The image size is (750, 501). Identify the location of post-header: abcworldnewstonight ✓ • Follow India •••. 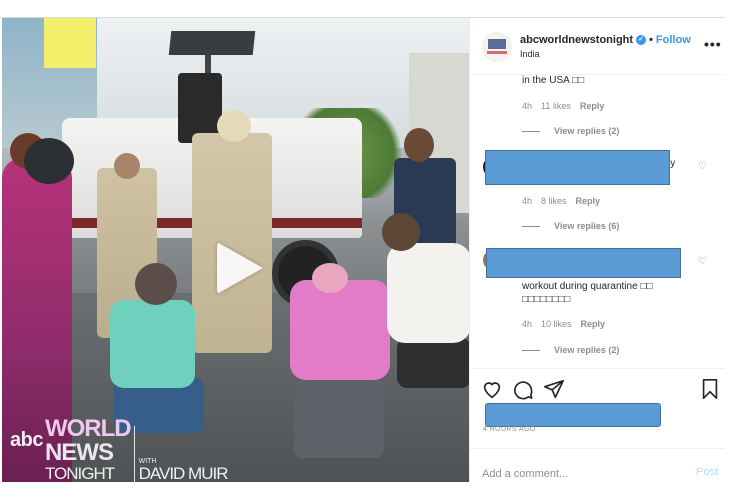
(597, 46).